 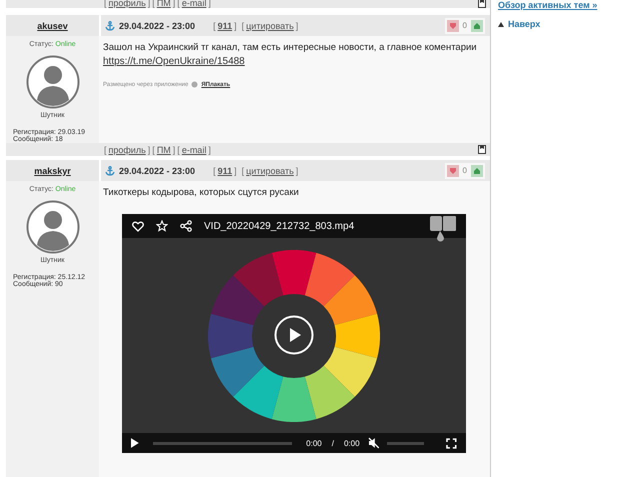 What do you see at coordinates (279, 226) in the screenshot?
I see `video-filename: VID_20220429_212732_803.mp4` at bounding box center [279, 226].